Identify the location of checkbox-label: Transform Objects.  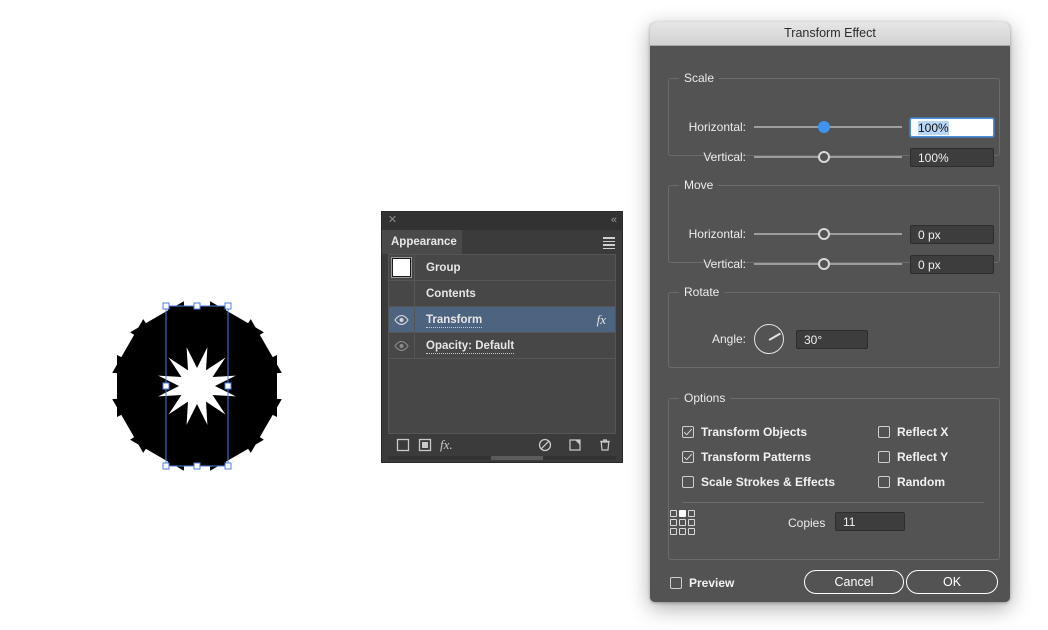
(754, 432).